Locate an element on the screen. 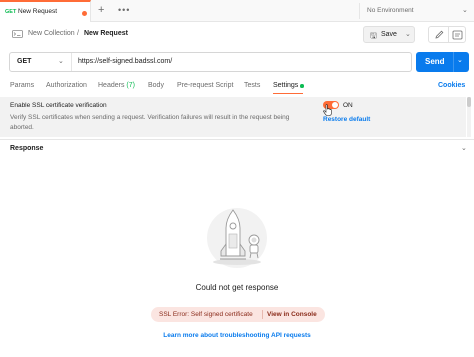 Image resolution: width=474 pixels, height=357 pixels. headers-count-badge: (7) is located at coordinates (130, 85).